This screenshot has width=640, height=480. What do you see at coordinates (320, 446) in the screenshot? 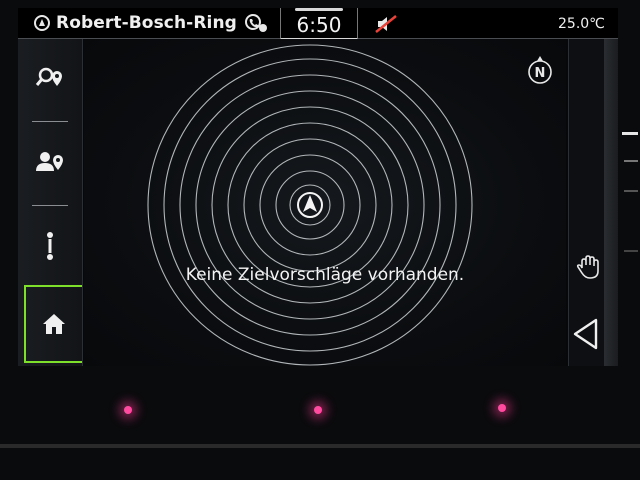
I see `console-trim` at bounding box center [320, 446].